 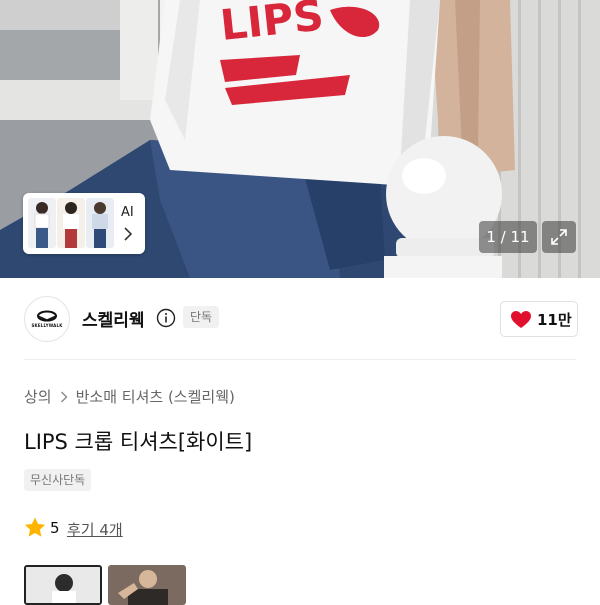 What do you see at coordinates (521, 319) in the screenshot?
I see `heart-icon` at bounding box center [521, 319].